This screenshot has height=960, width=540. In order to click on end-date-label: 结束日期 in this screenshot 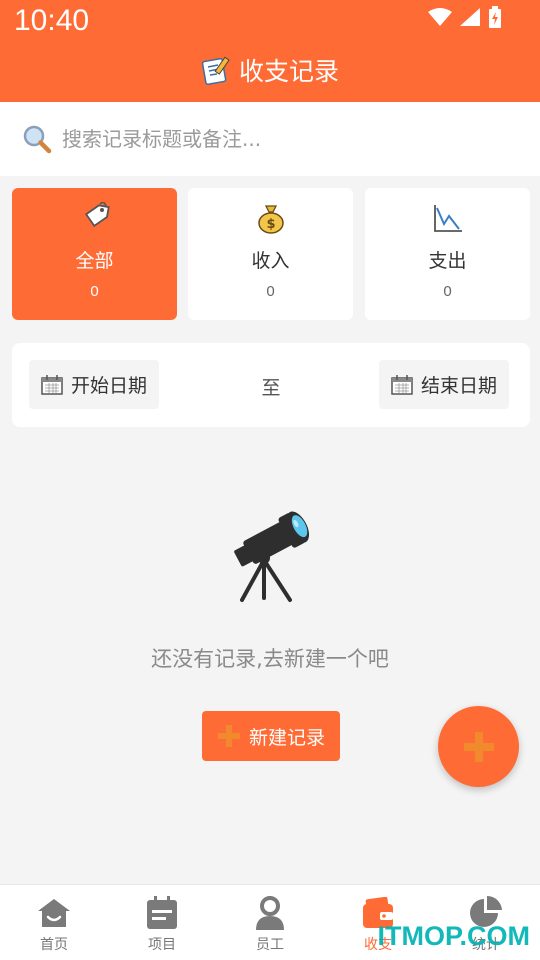, I will do `click(459, 386)`.